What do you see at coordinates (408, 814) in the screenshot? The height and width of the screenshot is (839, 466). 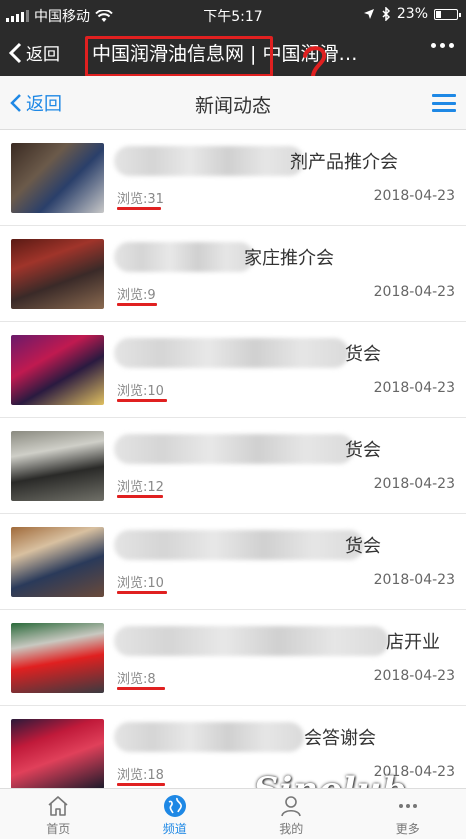 I see `tab-more: 更多` at bounding box center [408, 814].